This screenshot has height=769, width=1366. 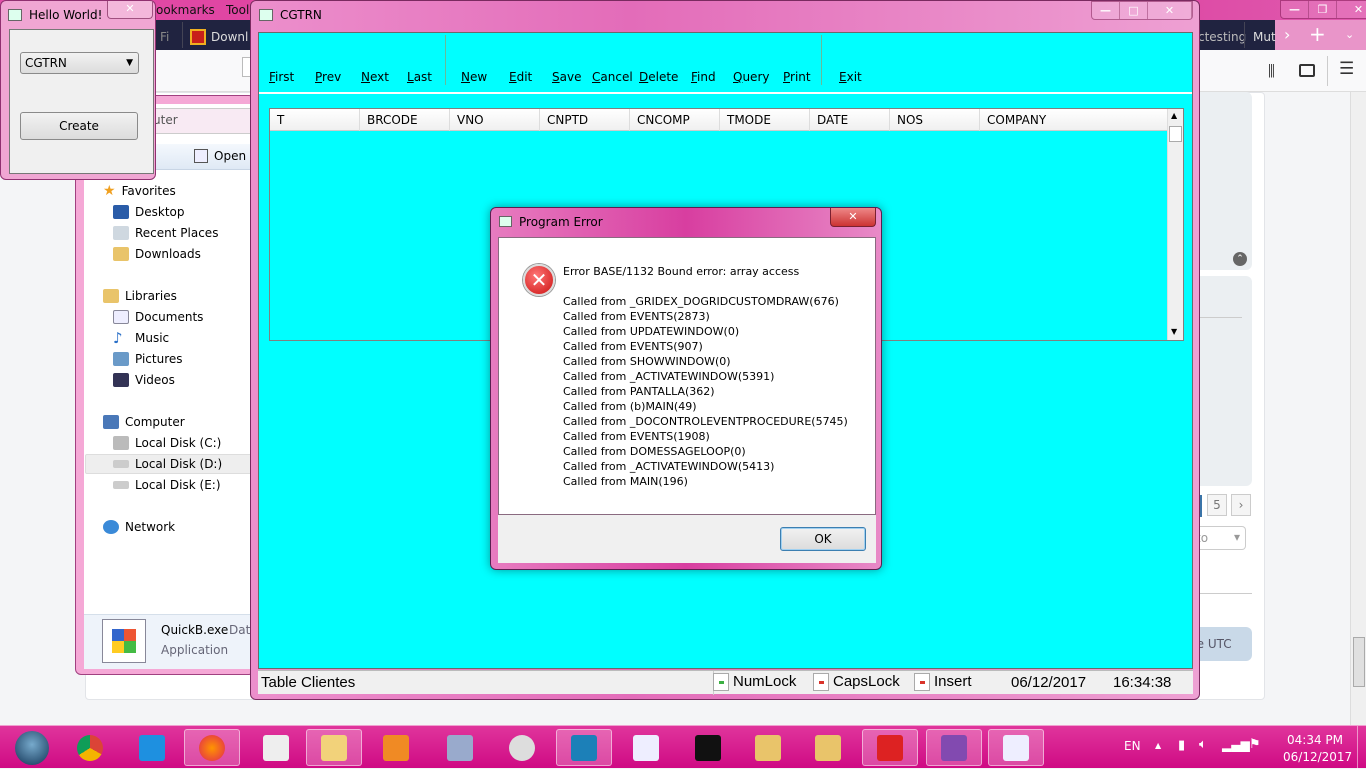 What do you see at coordinates (935, 120) in the screenshot?
I see `column-header-nos: NOS` at bounding box center [935, 120].